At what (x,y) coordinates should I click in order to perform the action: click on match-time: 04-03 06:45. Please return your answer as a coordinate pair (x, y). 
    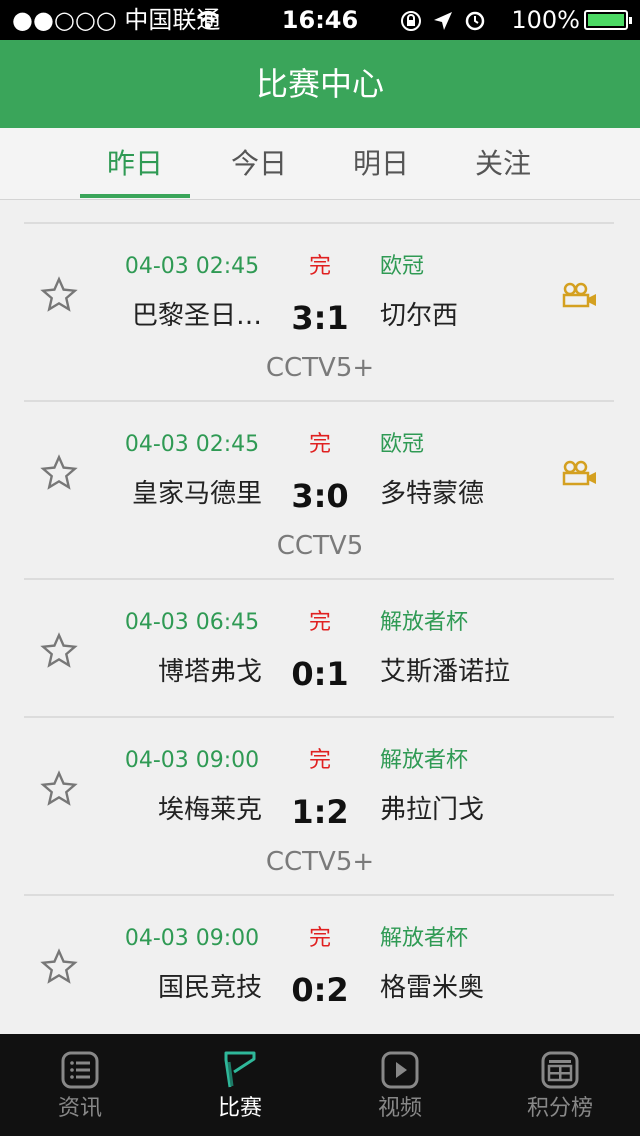
    Looking at the image, I should click on (192, 622).